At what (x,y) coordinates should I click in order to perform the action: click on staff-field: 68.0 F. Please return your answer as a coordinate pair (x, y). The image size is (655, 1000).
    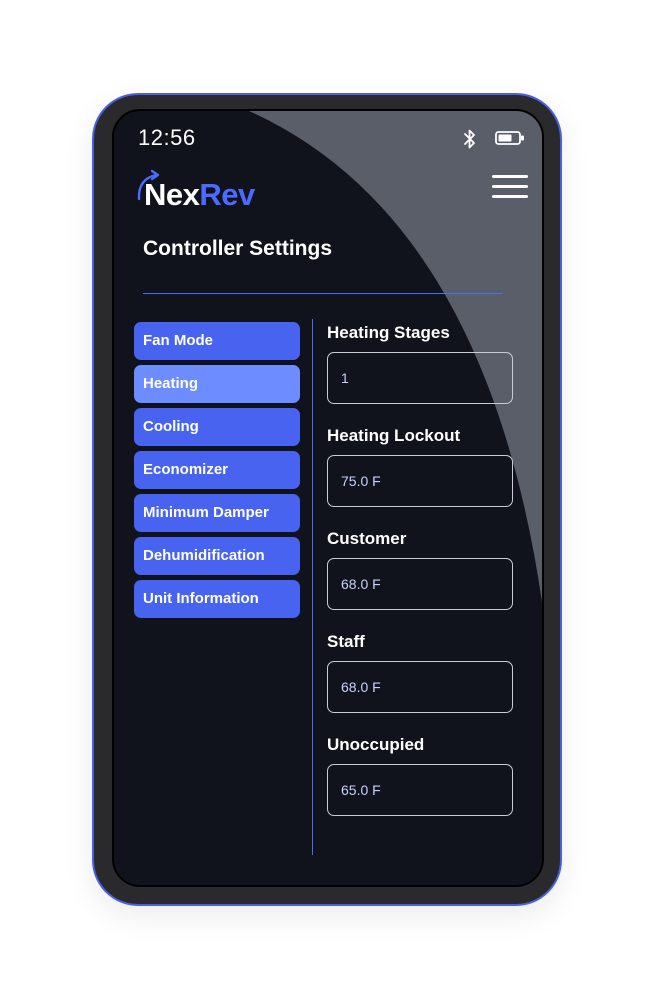
    Looking at the image, I should click on (420, 687).